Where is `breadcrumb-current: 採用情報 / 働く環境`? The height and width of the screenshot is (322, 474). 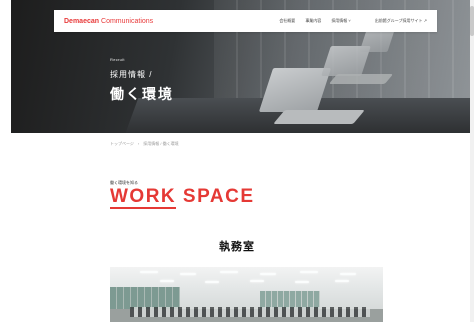 breadcrumb-current: 採用情報 / 働く環境 is located at coordinates (161, 143).